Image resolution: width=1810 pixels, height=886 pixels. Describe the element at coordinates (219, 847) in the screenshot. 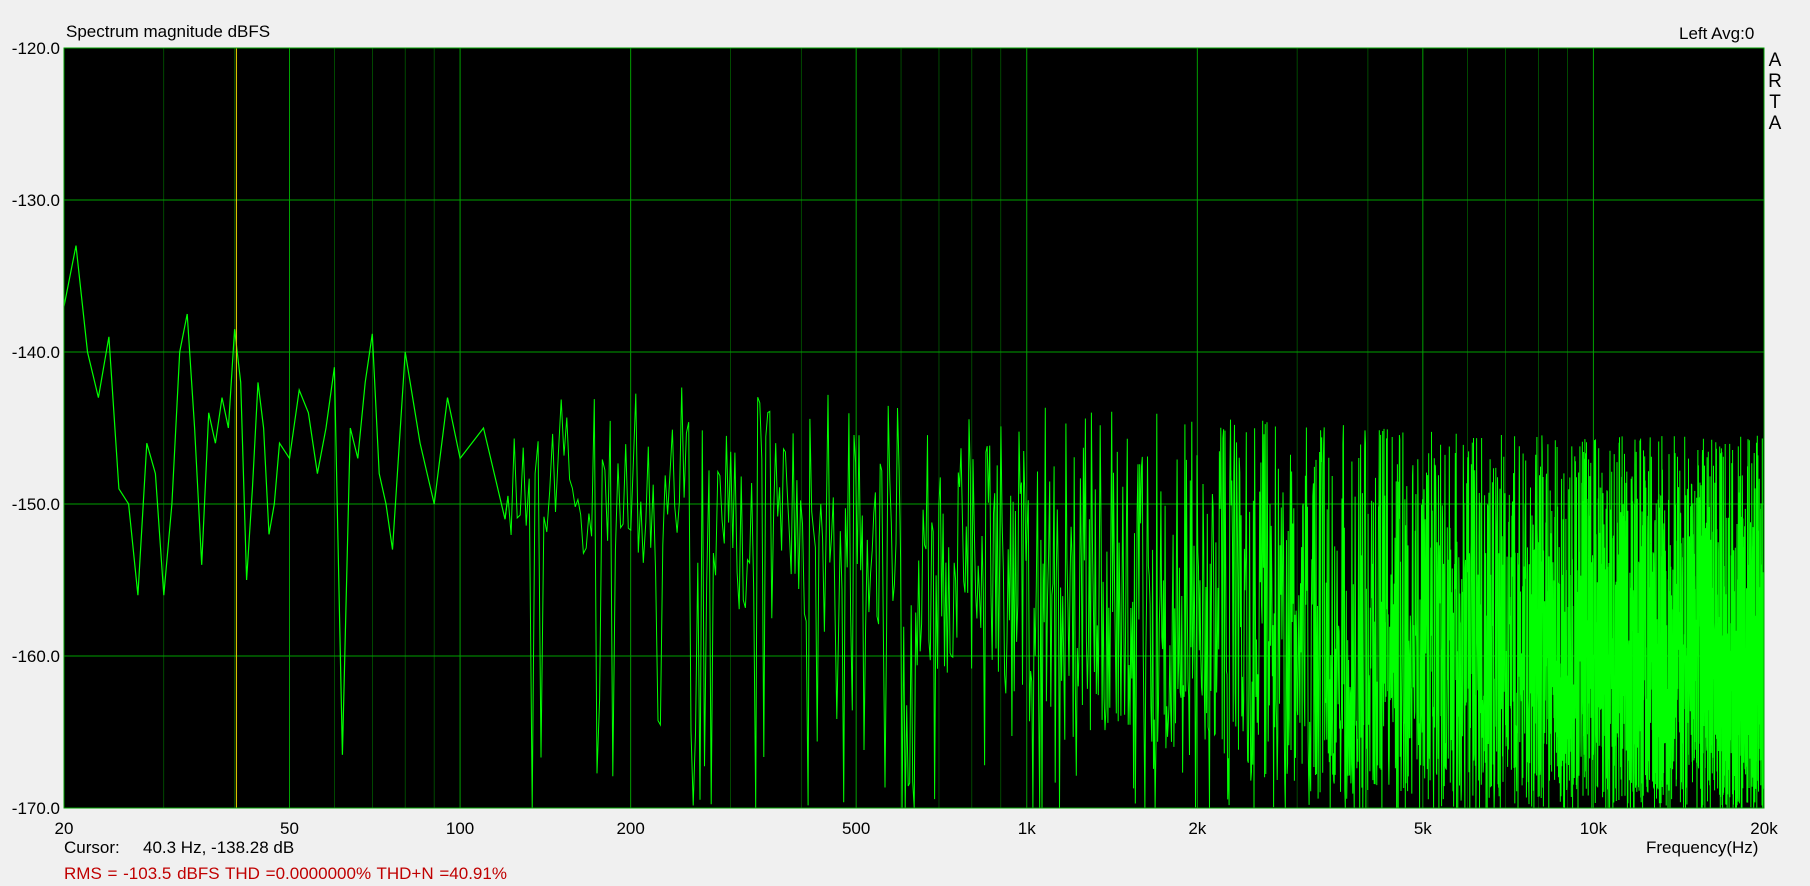

I see `cursor-value: 40.3 Hz, -138.28 dB` at that location.